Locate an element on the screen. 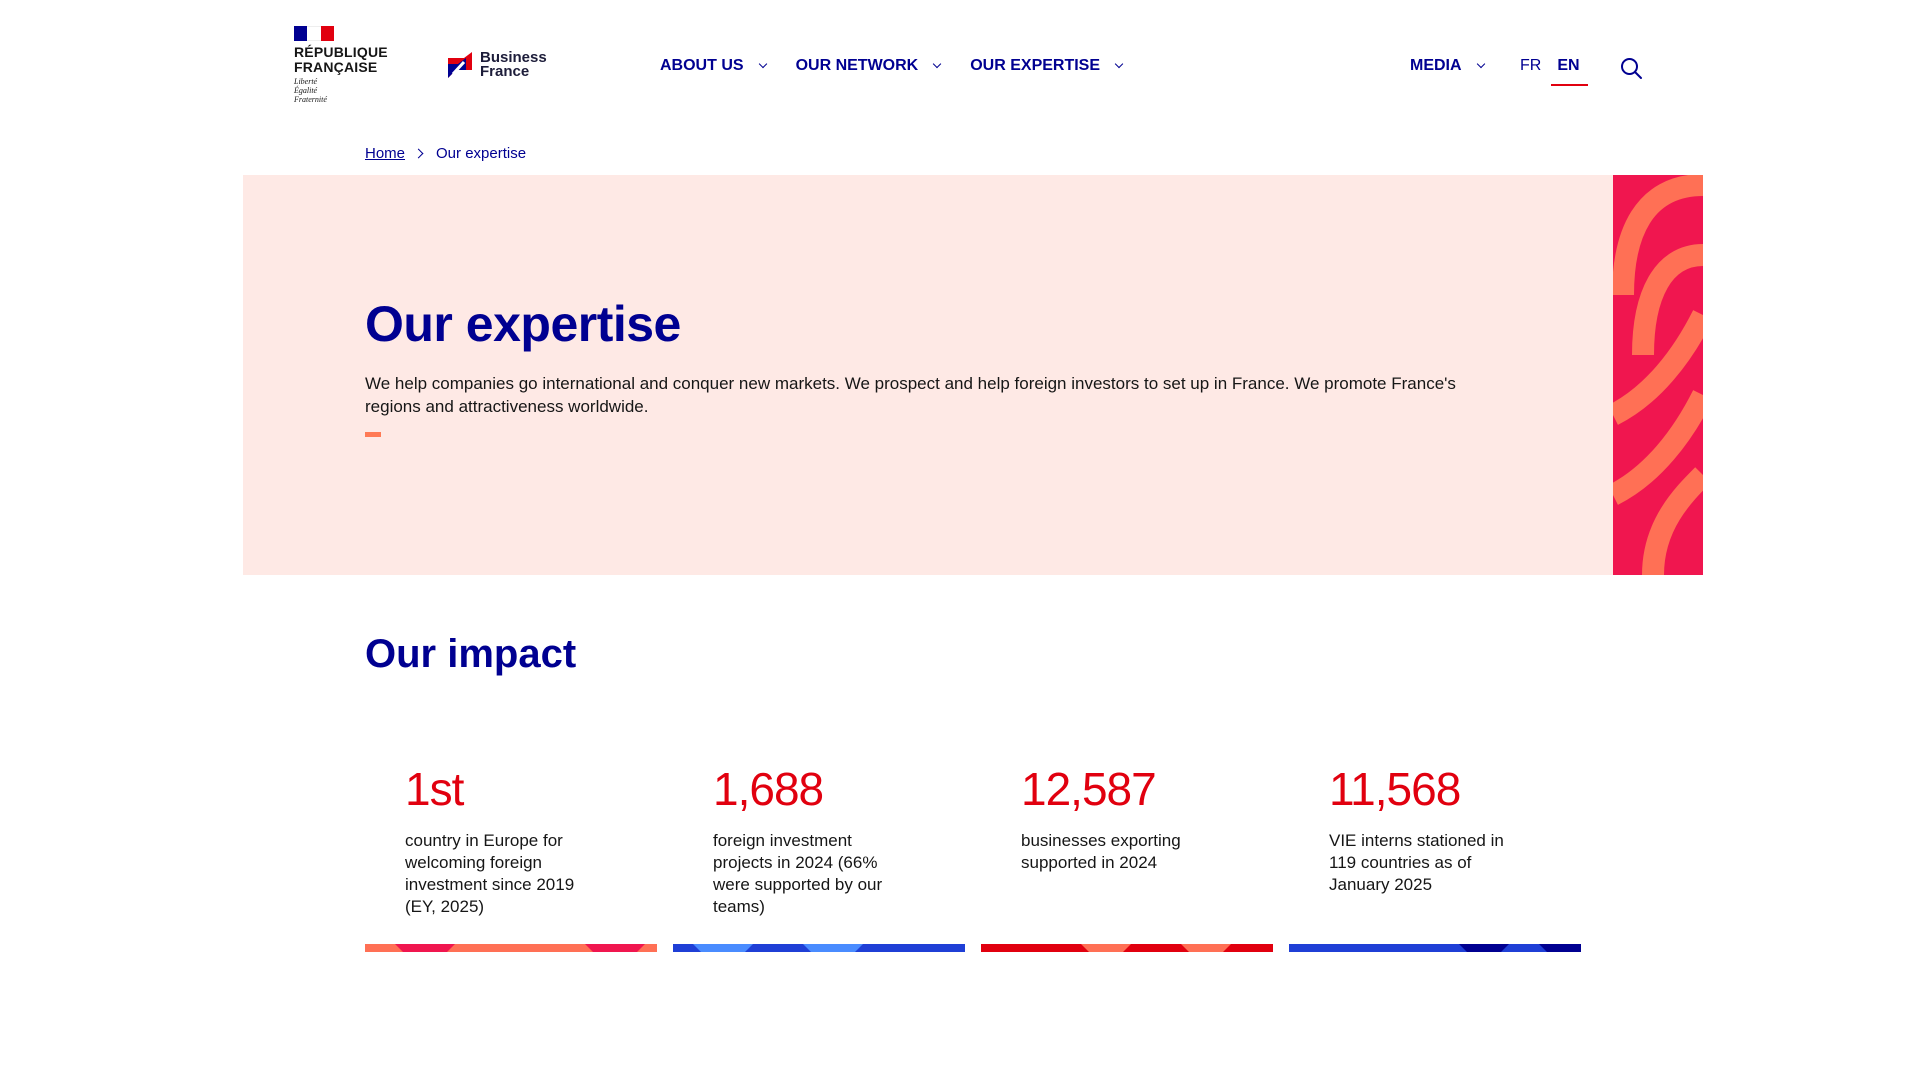 The image size is (1920, 1080). nav-our-network-label: OUR NETWORK is located at coordinates (857, 65).